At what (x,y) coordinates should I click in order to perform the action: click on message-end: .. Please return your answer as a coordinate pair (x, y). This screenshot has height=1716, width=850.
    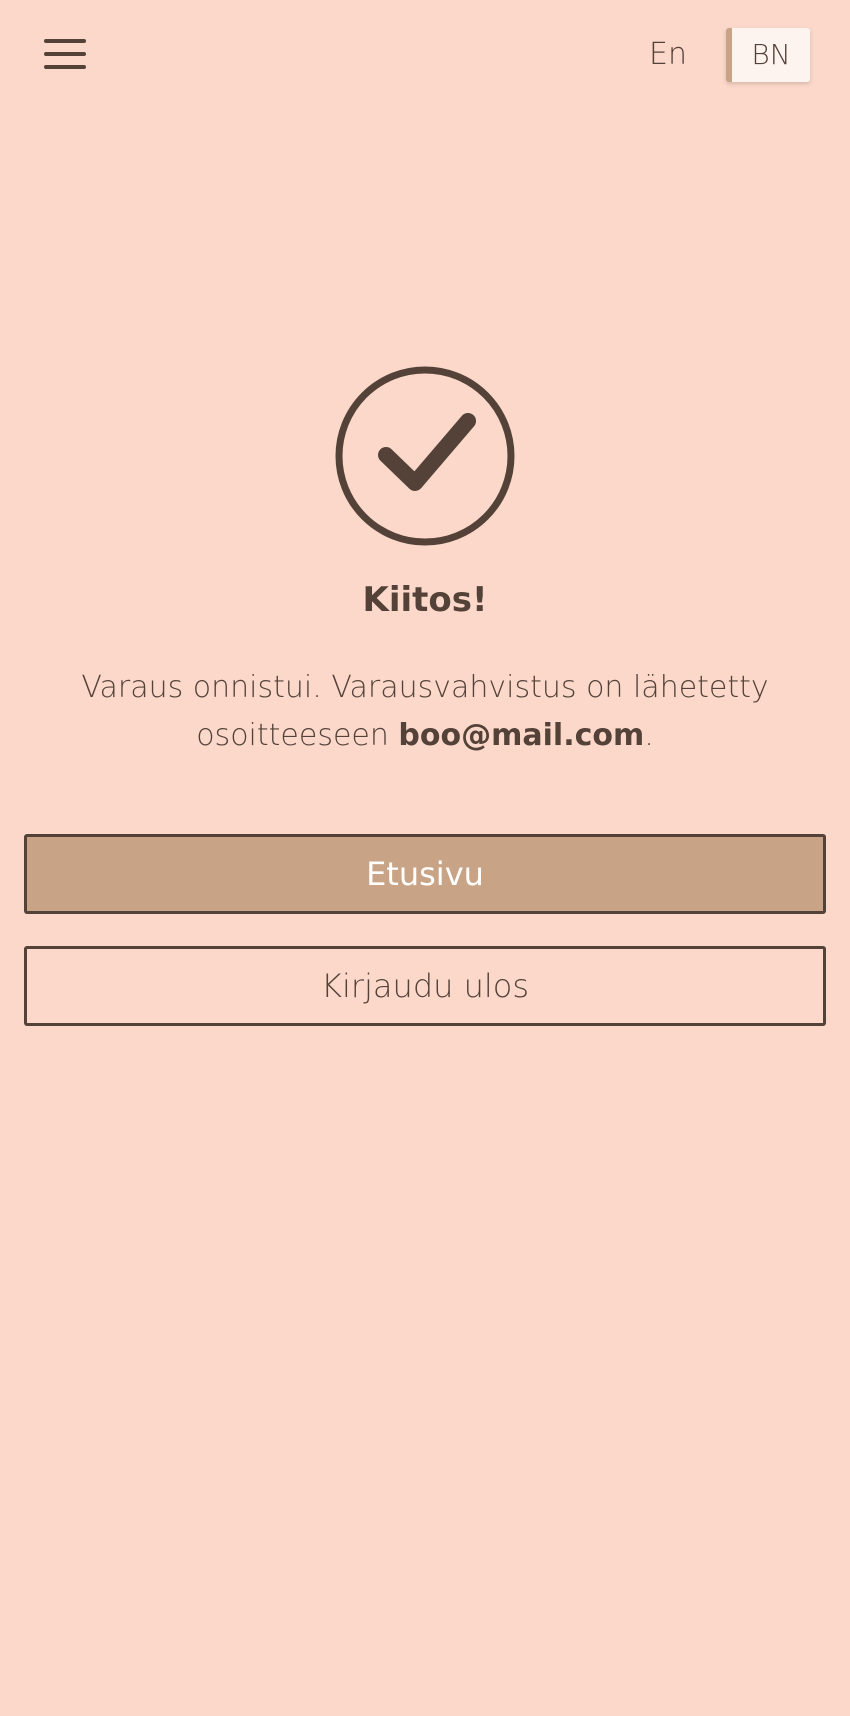
    Looking at the image, I should click on (649, 735).